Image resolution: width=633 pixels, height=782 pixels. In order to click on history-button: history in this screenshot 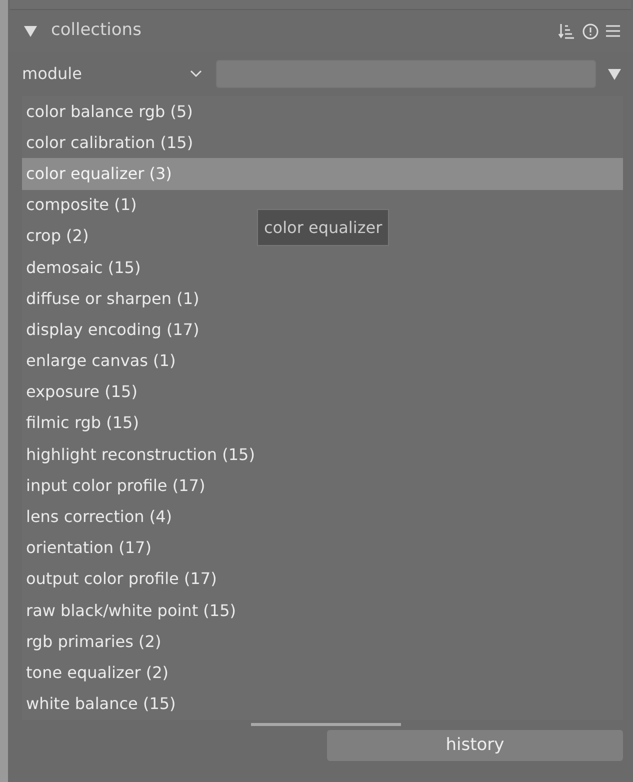, I will do `click(475, 745)`.